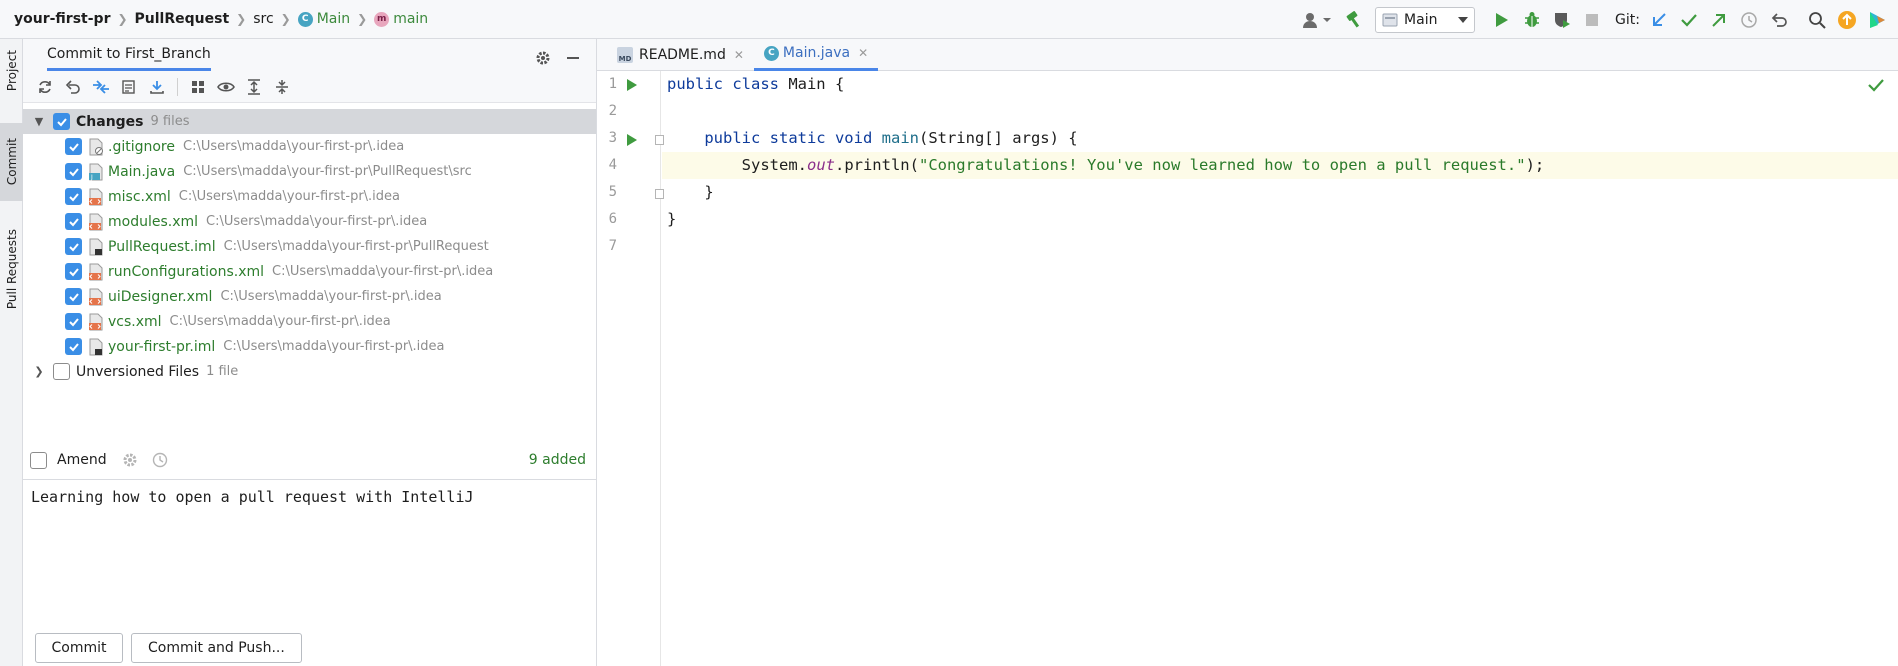 This screenshot has width=1898, height=666. I want to click on minimize-icon, so click(573, 58).